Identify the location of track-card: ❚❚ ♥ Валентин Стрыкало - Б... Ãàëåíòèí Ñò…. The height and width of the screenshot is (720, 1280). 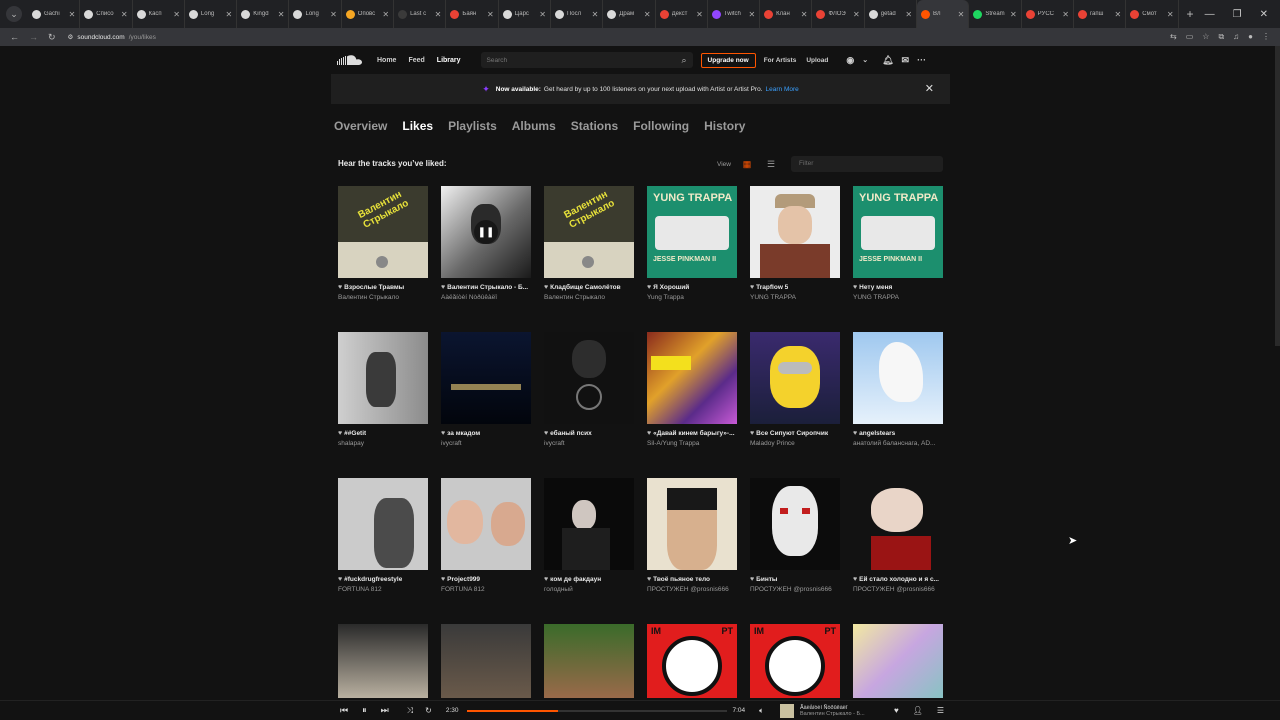
(486, 243).